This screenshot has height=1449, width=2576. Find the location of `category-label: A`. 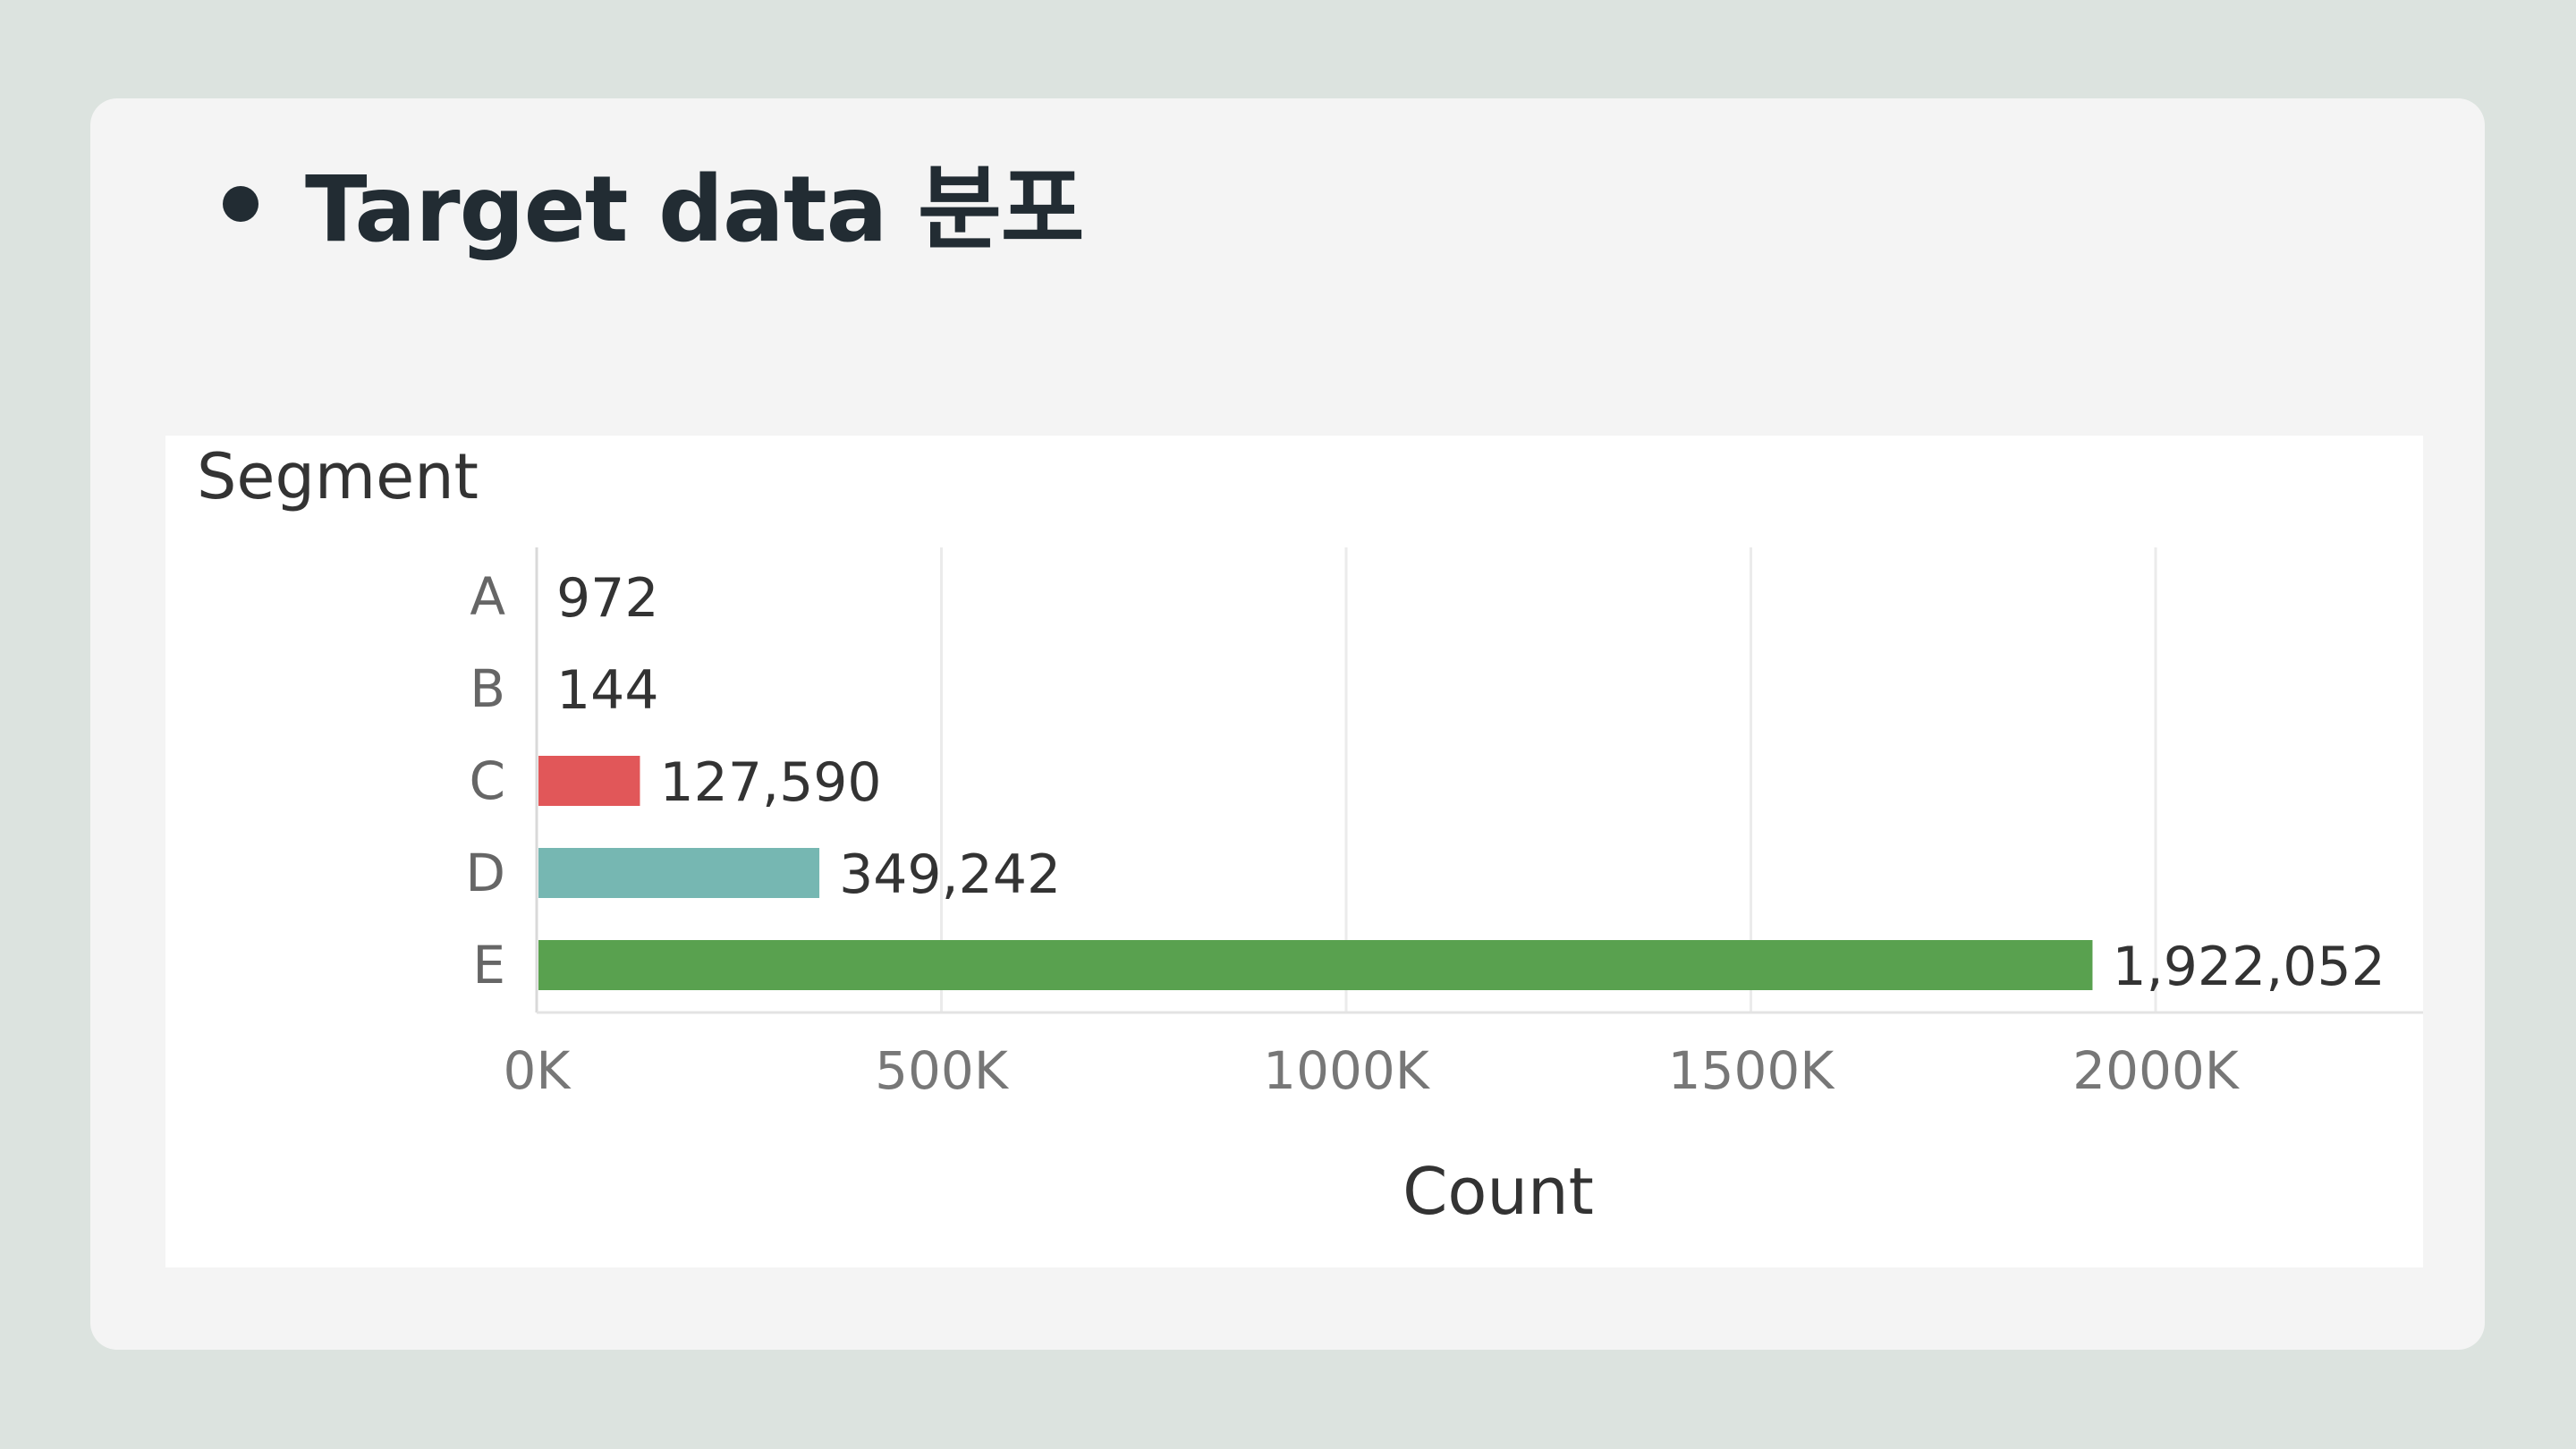

category-label: A is located at coordinates (487, 596).